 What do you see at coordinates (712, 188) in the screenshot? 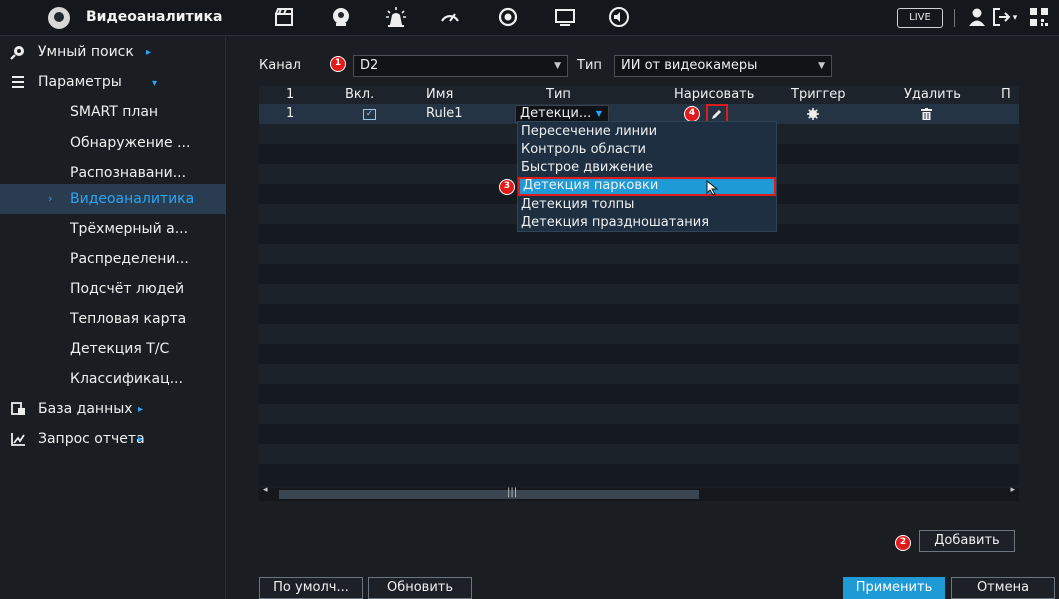
I see `cursor-pointer-icon` at bounding box center [712, 188].